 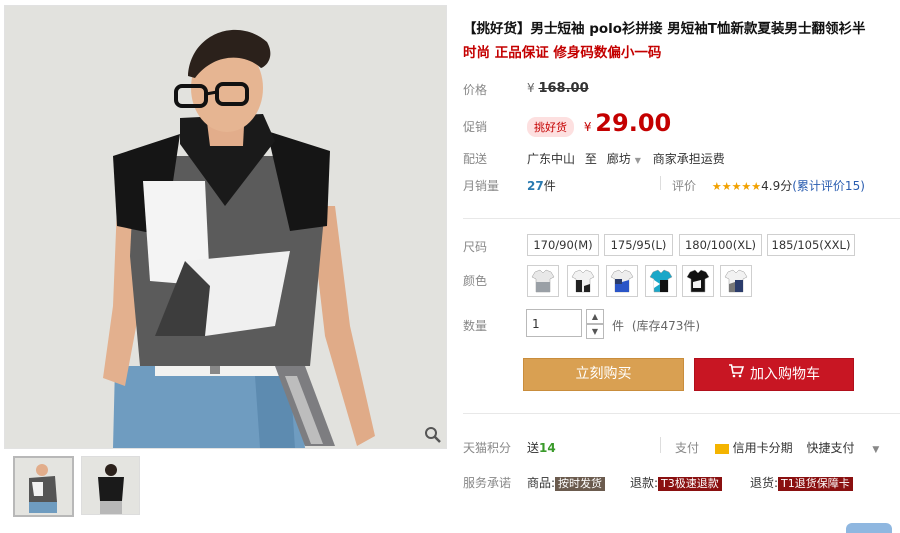 I want to click on service-label: 服务承诺, so click(x=487, y=482).